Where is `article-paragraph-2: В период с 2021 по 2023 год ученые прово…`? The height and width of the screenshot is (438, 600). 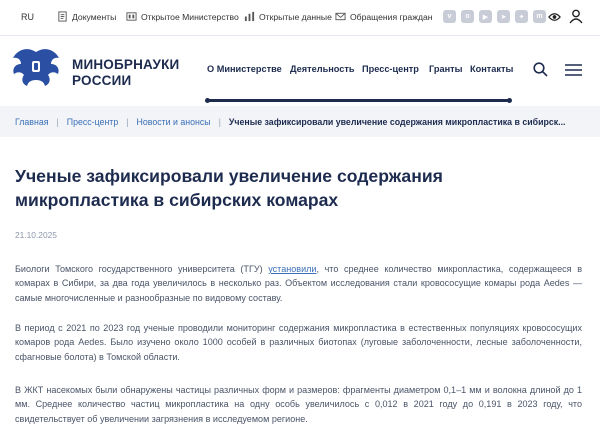
article-paragraph-2: В период с 2021 по 2023 год ученые прово… is located at coordinates (298, 342).